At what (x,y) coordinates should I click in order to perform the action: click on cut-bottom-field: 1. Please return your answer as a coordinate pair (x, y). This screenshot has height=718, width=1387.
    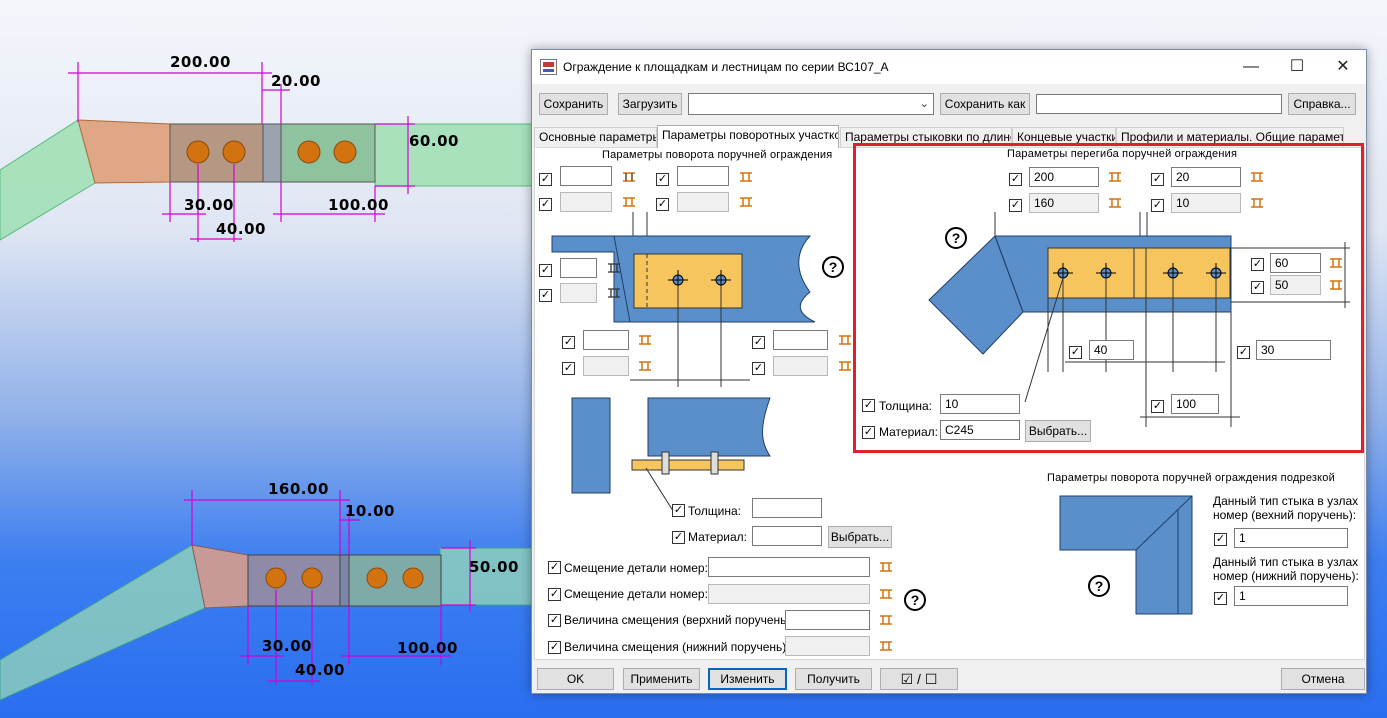
    Looking at the image, I should click on (1291, 596).